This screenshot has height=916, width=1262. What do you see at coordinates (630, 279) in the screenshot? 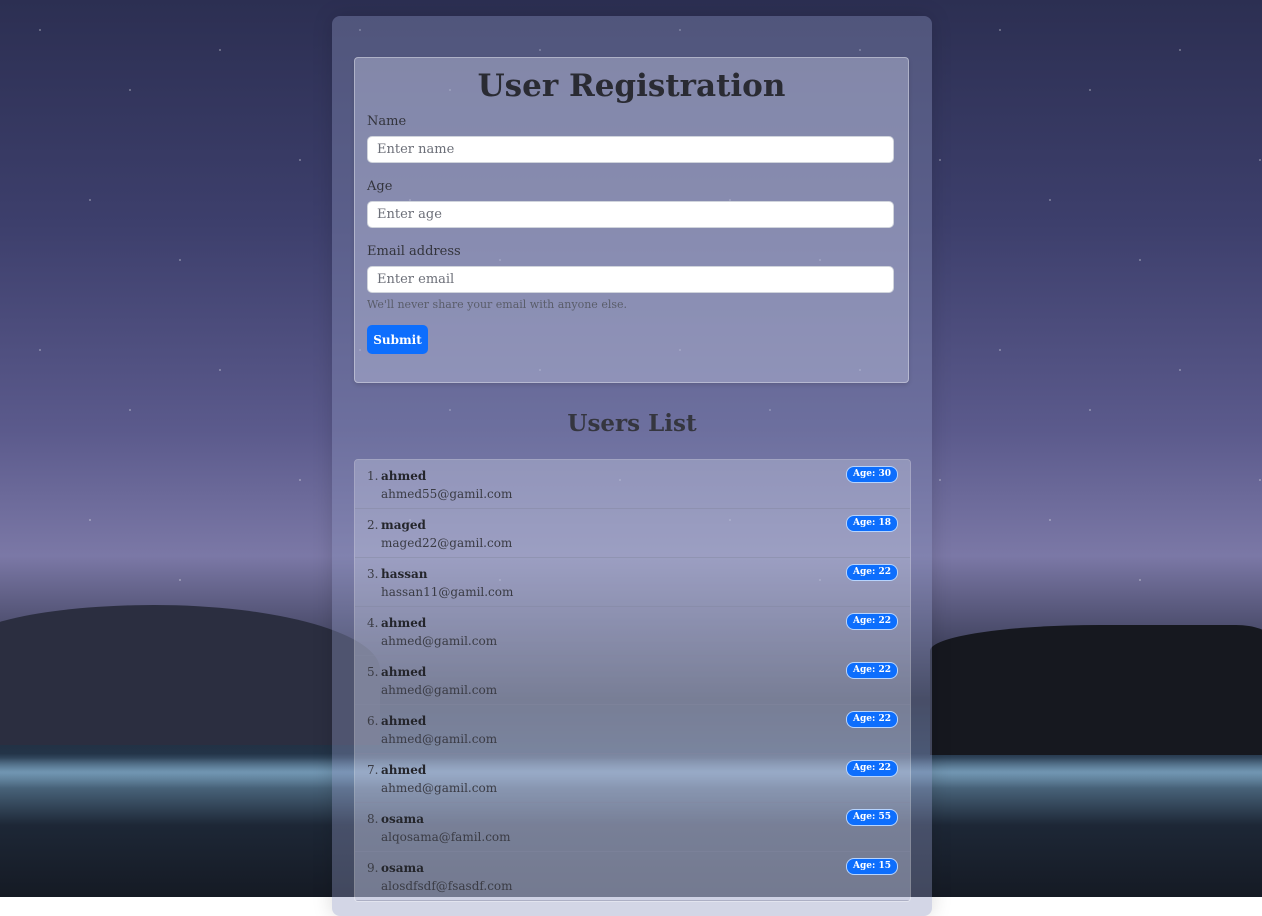
I see `email-input` at bounding box center [630, 279].